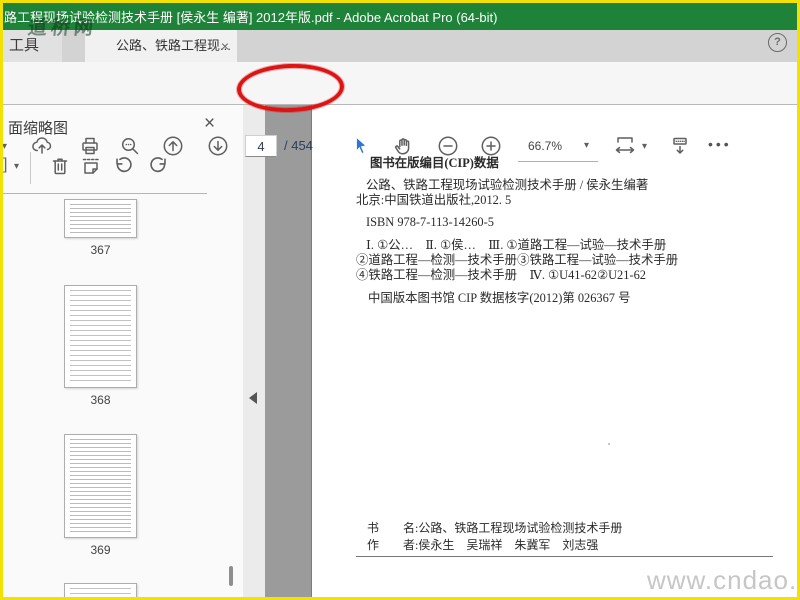  What do you see at coordinates (159, 169) in the screenshot?
I see `rotate-right-button` at bounding box center [159, 169].